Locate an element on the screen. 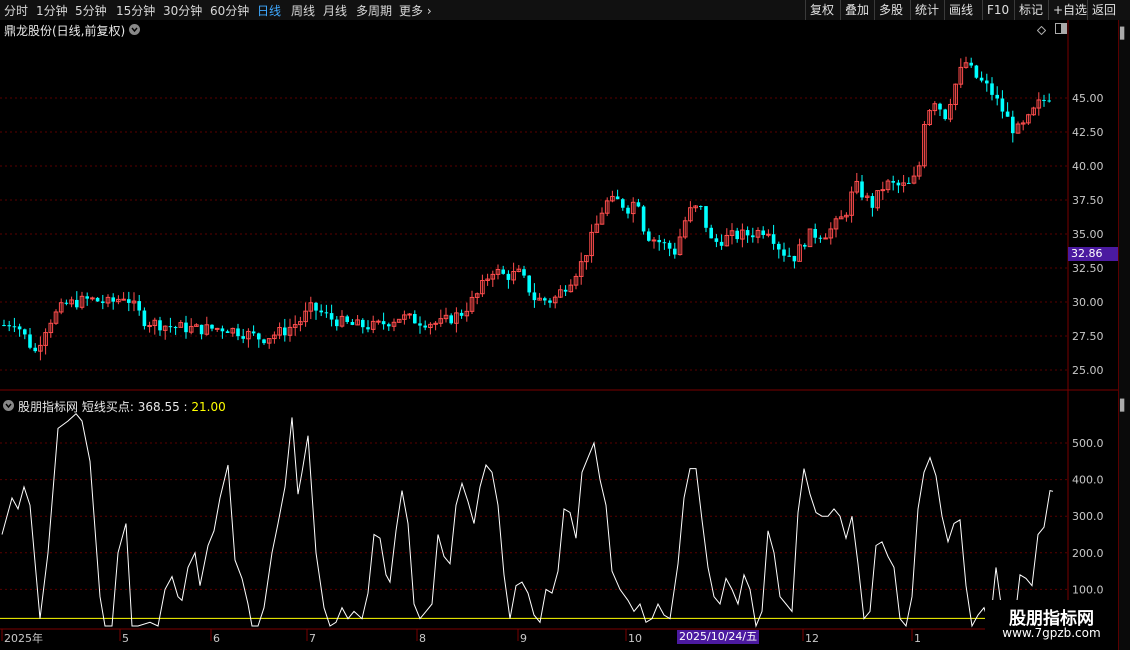 Image resolution: width=1130 pixels, height=650 pixels. period-15min: 15分钟 is located at coordinates (135, 10).